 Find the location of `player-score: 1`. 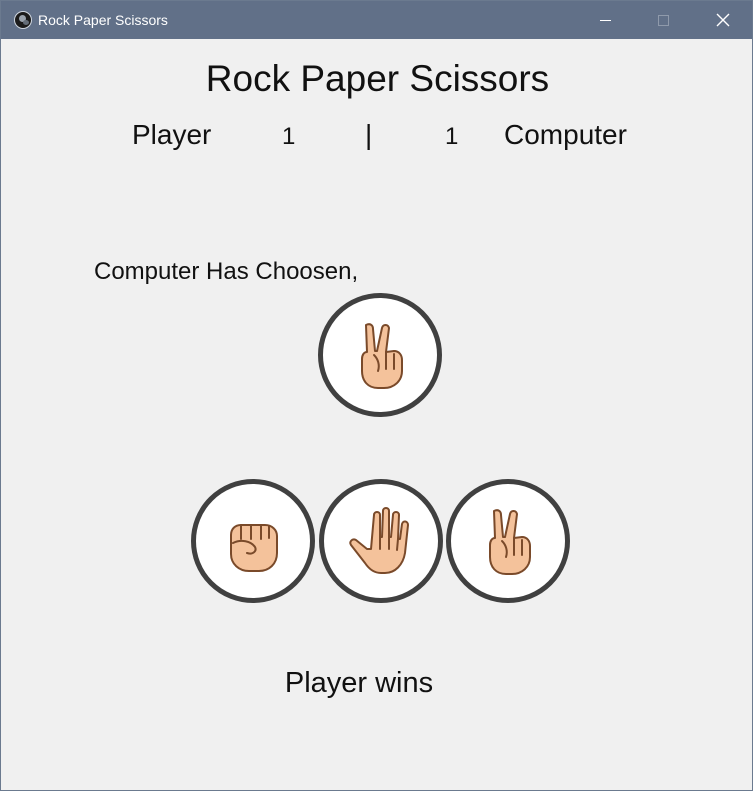

player-score: 1 is located at coordinates (289, 136).